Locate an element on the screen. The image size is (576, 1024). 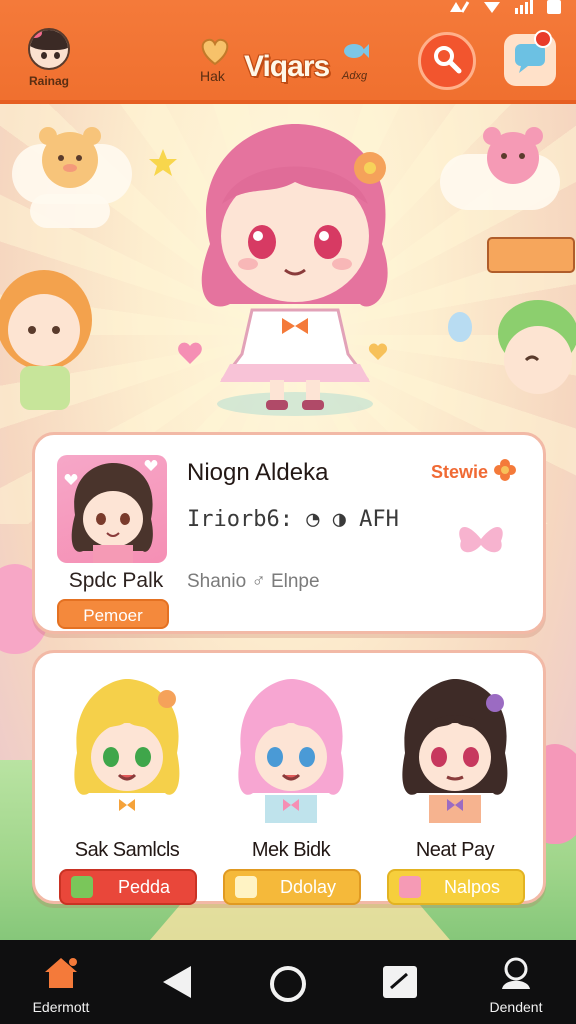
nav-profile-label: Dendent is located at coordinates (516, 1007).